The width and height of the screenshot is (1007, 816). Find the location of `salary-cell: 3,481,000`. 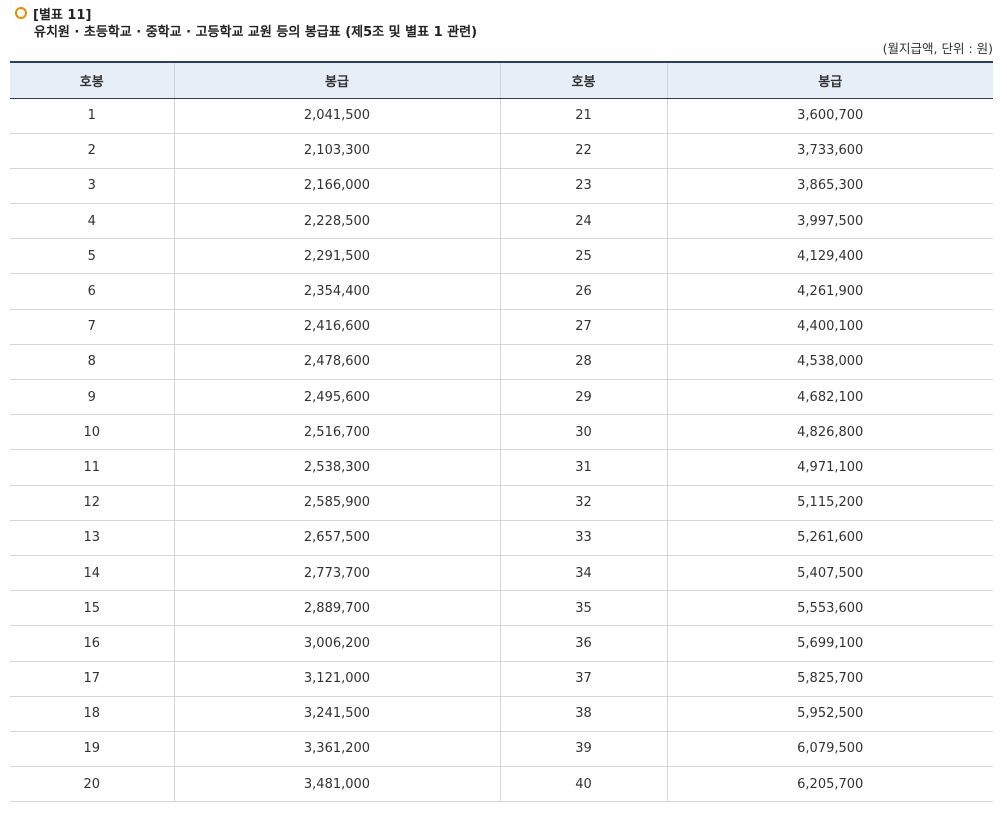

salary-cell: 3,481,000 is located at coordinates (336, 784).